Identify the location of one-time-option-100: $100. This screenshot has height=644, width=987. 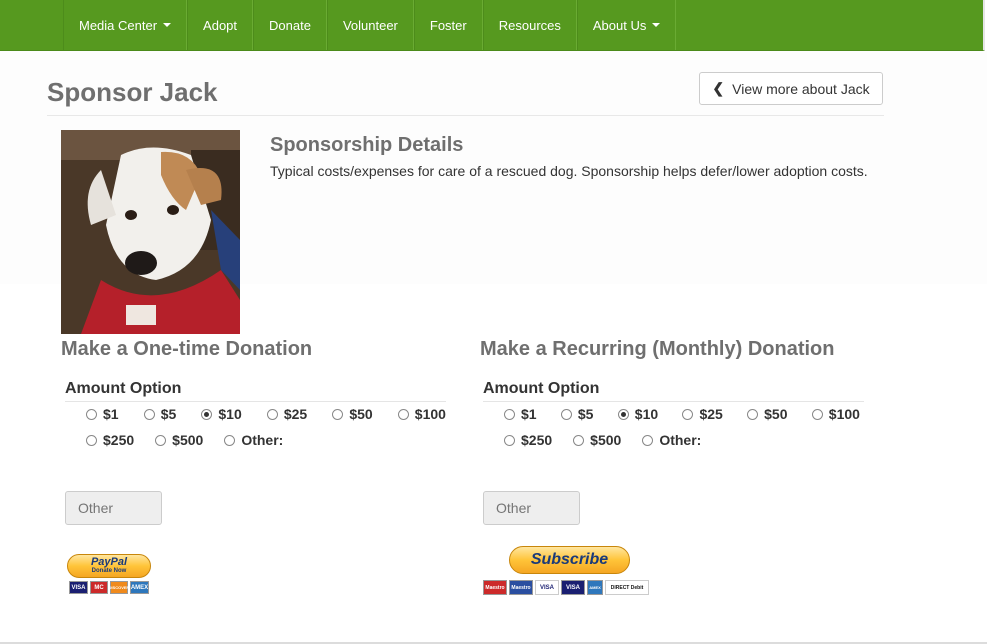
(421, 414).